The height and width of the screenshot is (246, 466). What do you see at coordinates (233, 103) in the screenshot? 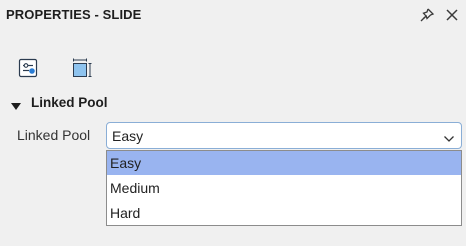
I see `linked-pool-section-header: Linked Pool` at bounding box center [233, 103].